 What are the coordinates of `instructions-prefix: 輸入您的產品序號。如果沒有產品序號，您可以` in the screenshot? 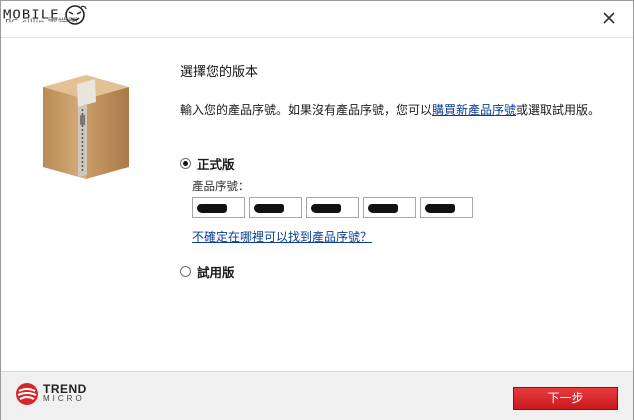 It's located at (306, 110).